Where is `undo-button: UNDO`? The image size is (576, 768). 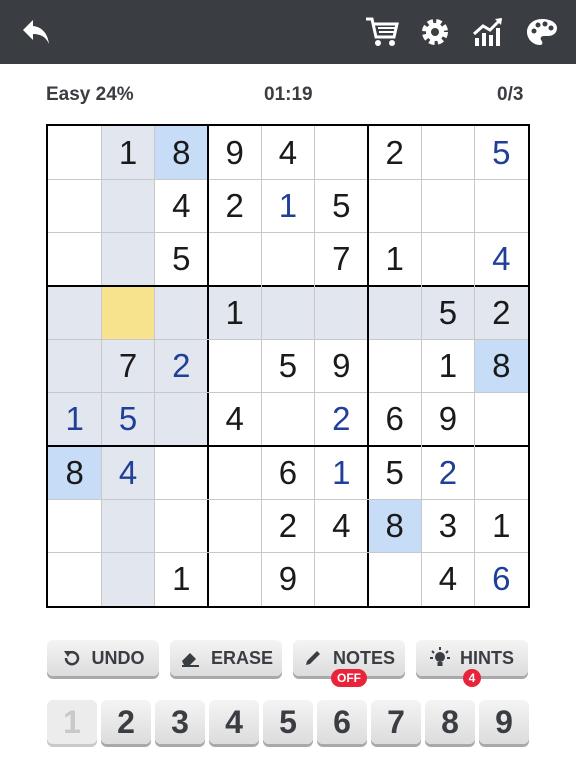 undo-button: UNDO is located at coordinates (103, 658).